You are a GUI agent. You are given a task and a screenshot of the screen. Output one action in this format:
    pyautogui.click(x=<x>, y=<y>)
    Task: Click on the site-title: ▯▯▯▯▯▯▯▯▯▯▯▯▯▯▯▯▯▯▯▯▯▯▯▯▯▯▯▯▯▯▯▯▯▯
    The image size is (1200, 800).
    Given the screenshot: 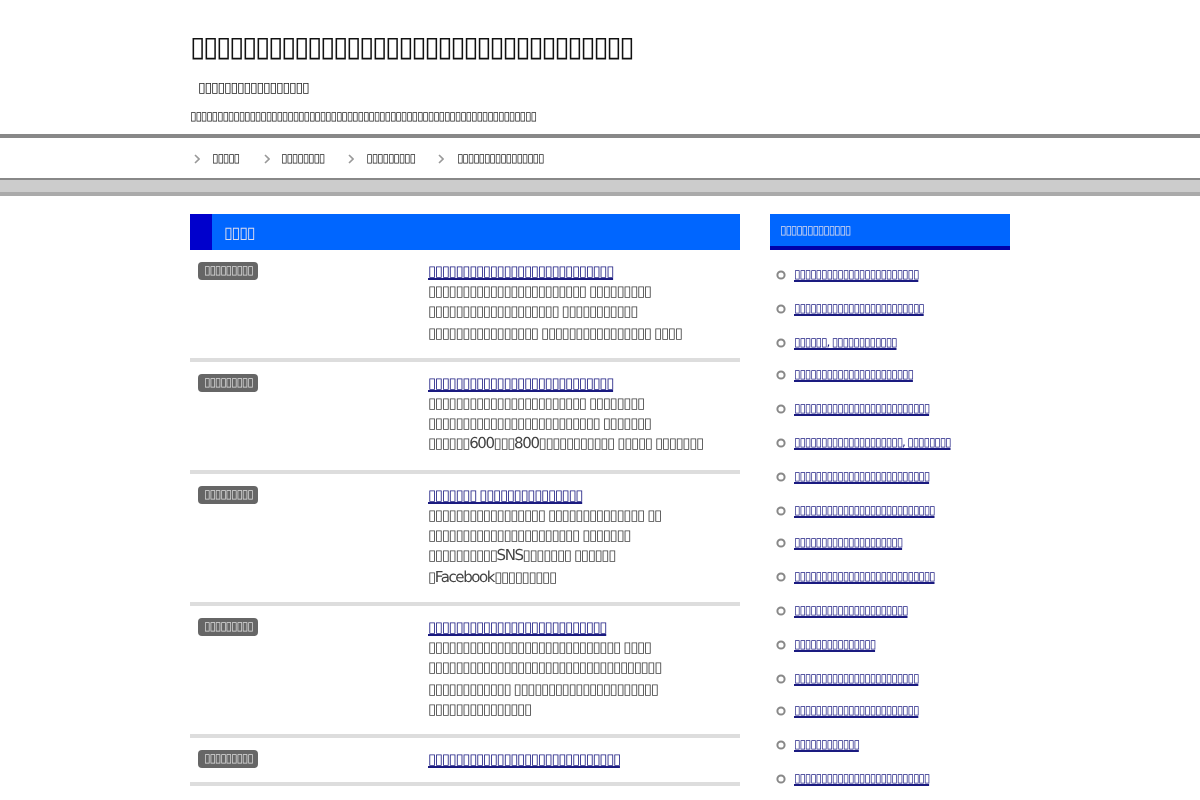 What is the action you would take?
    pyautogui.click(x=411, y=49)
    